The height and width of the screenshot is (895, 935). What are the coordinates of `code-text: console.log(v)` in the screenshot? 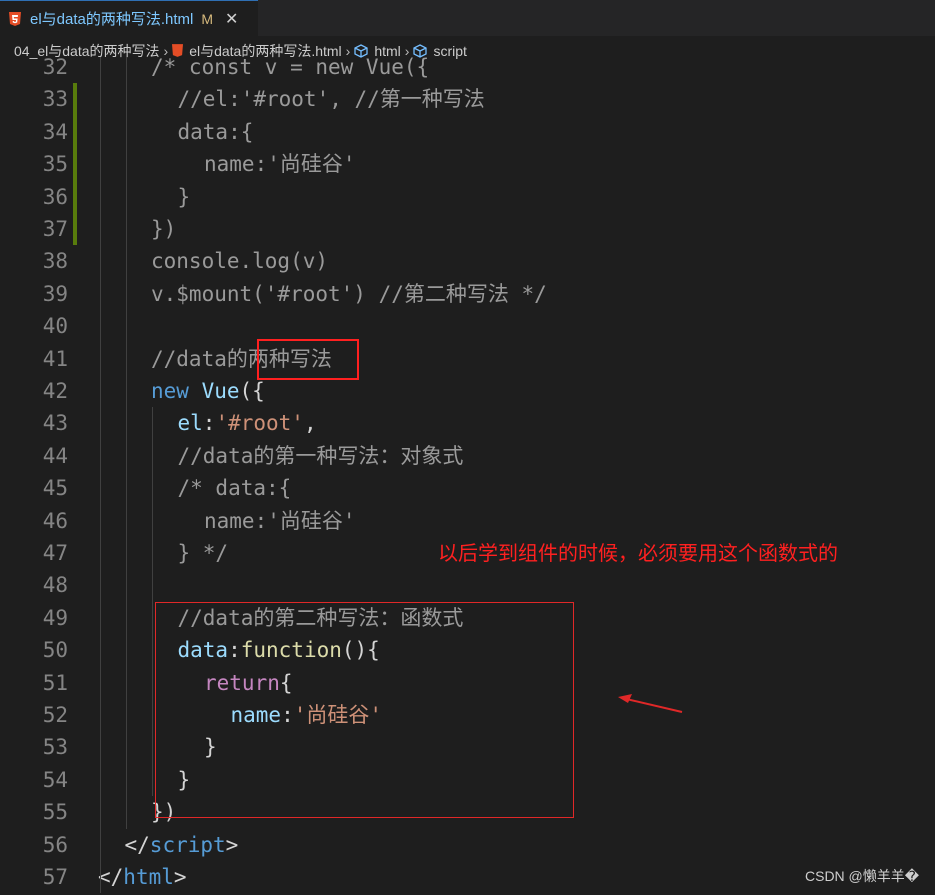 It's located at (239, 261).